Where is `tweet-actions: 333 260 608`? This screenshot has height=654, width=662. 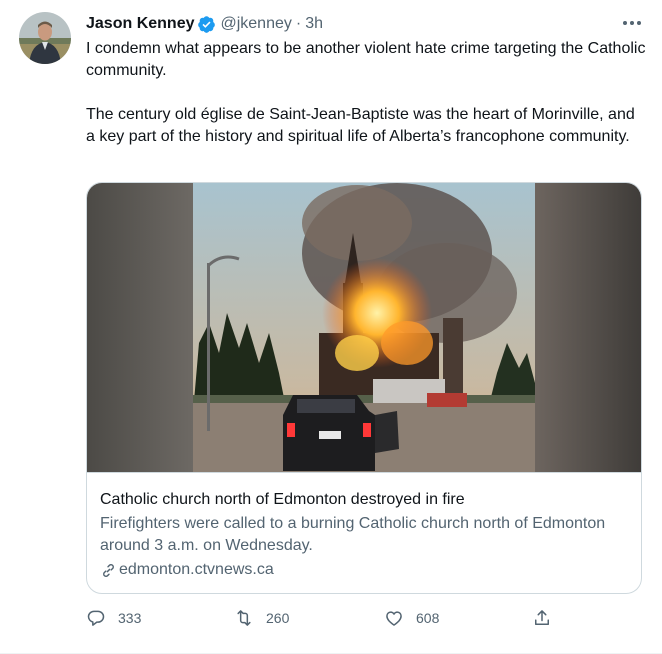 tweet-actions: 333 260 608 is located at coordinates (321, 618).